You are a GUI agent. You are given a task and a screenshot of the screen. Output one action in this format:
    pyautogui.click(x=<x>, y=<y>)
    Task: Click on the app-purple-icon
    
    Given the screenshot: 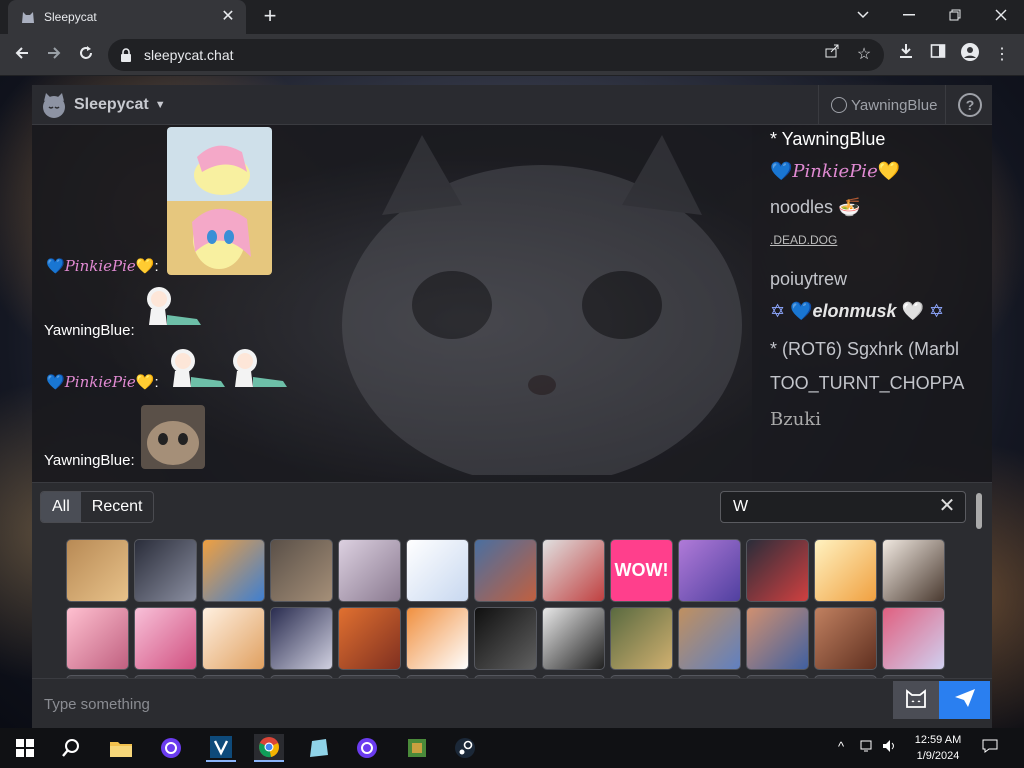 What is the action you would take?
    pyautogui.click(x=171, y=748)
    